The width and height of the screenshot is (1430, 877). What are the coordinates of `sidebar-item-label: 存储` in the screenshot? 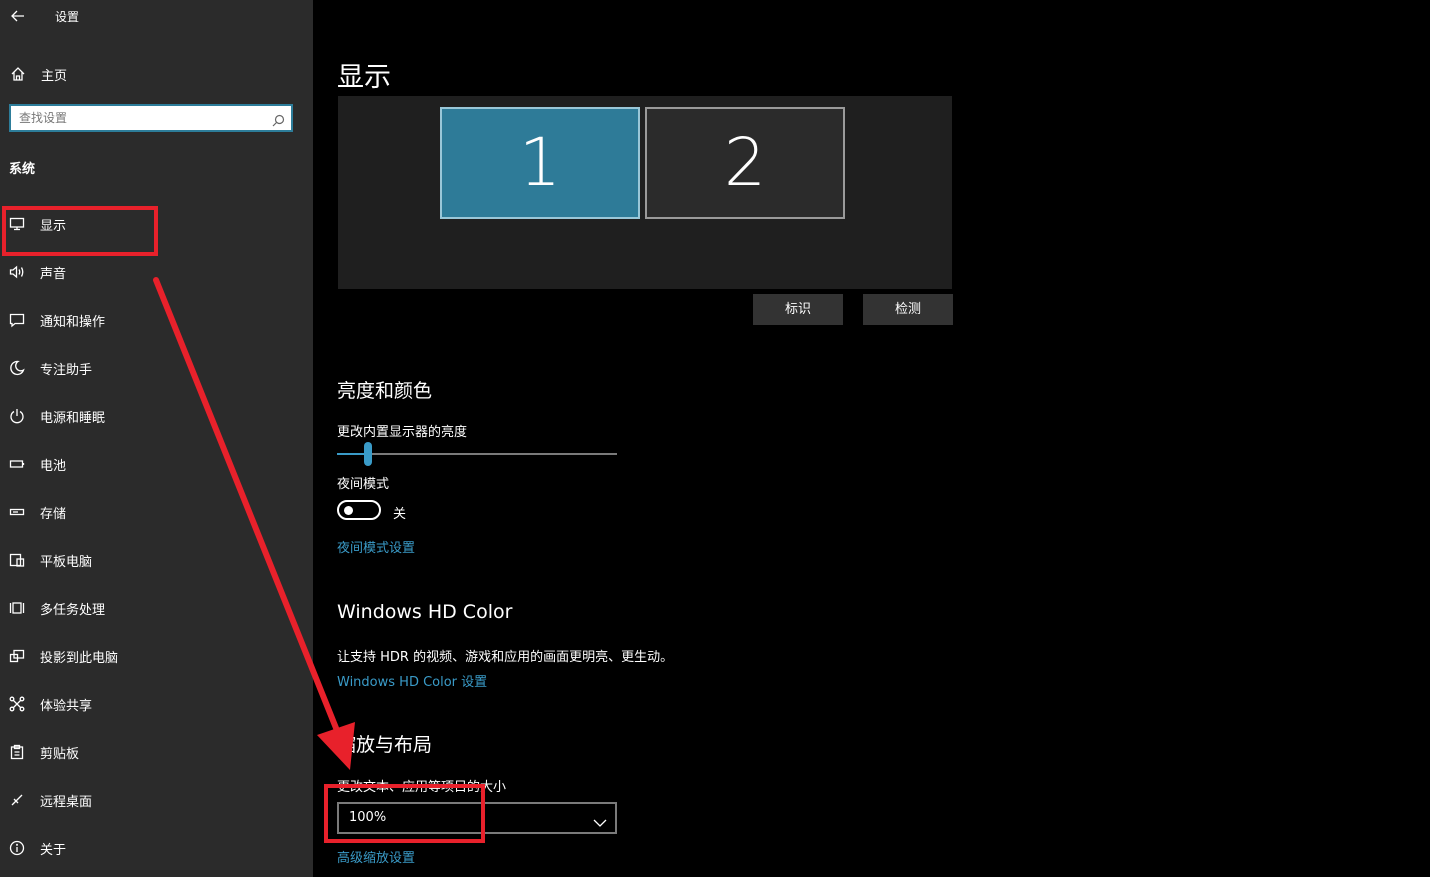 It's located at (53, 514).